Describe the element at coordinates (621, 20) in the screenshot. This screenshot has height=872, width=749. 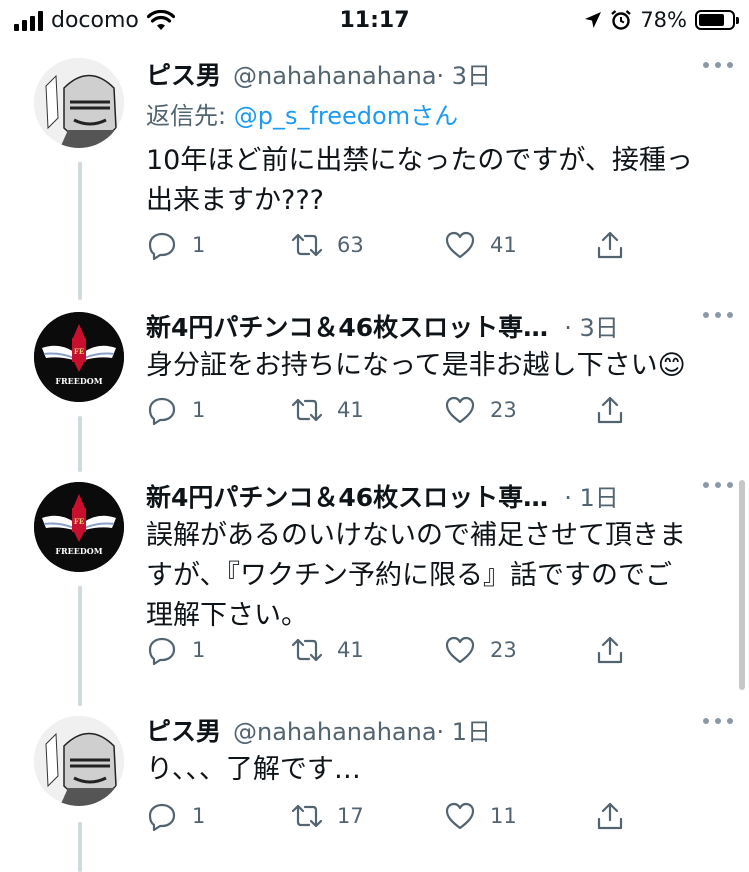
I see `alarm-clock-icon` at that location.